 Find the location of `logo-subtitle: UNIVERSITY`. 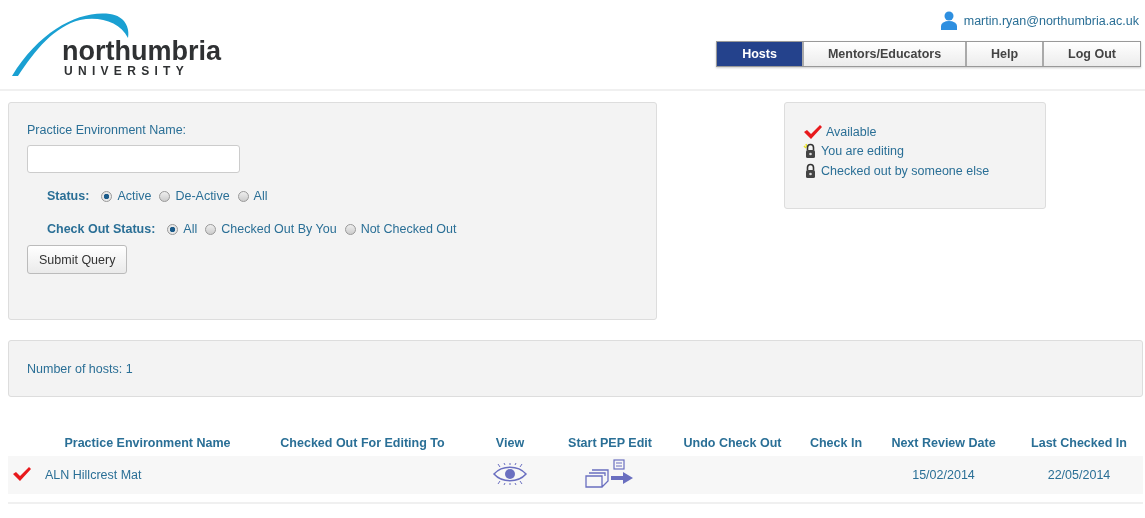

logo-subtitle: UNIVERSITY is located at coordinates (126, 71).